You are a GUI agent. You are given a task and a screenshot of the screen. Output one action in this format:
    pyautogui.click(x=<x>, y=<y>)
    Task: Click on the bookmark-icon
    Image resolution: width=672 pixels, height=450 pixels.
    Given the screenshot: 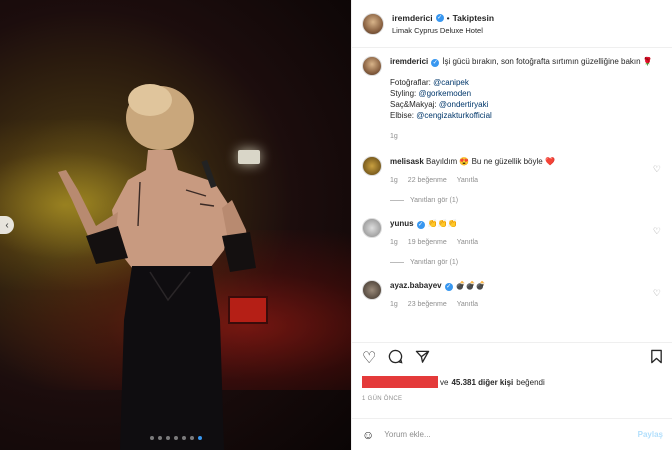 What is the action you would take?
    pyautogui.click(x=656, y=358)
    